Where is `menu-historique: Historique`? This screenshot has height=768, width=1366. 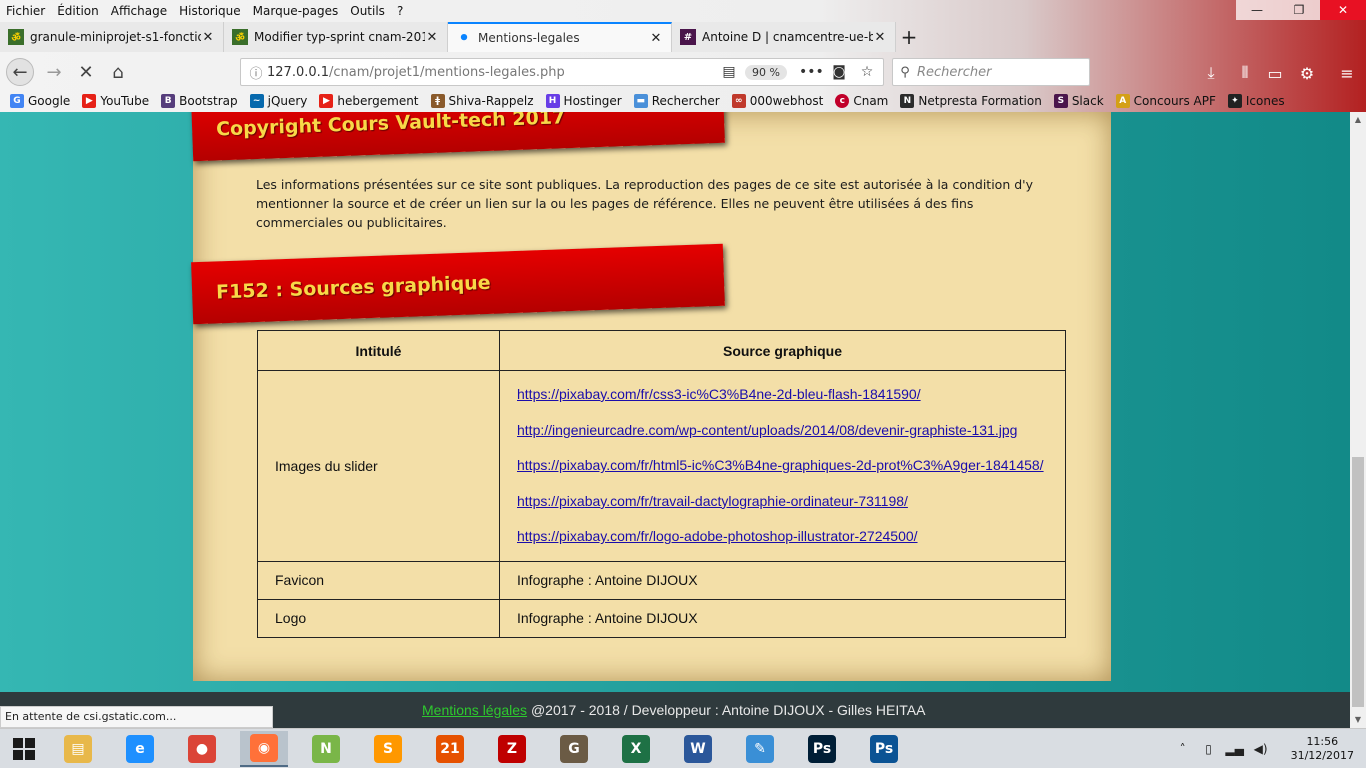
menu-historique: Historique is located at coordinates (210, 11).